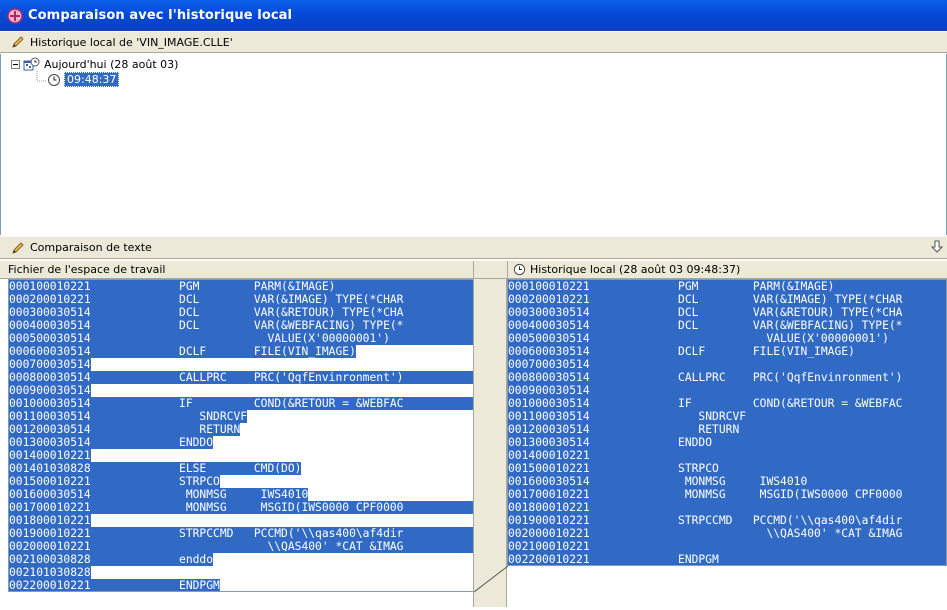 The image size is (947, 610). I want to click on tree-item-today: Aujourd'hui (28 août 03), so click(94, 64).